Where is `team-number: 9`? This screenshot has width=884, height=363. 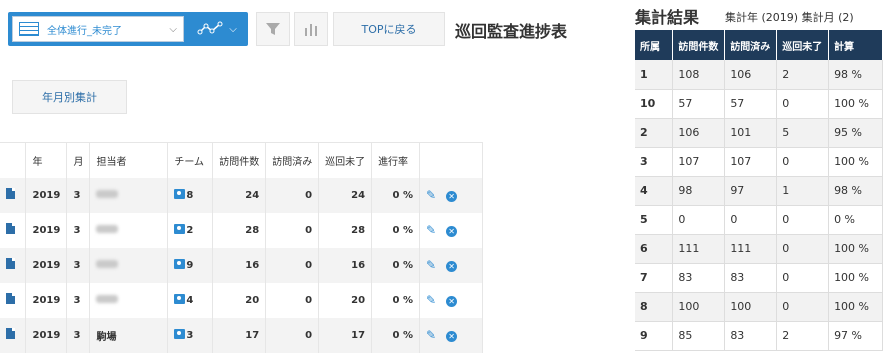
team-number: 9 is located at coordinates (190, 265).